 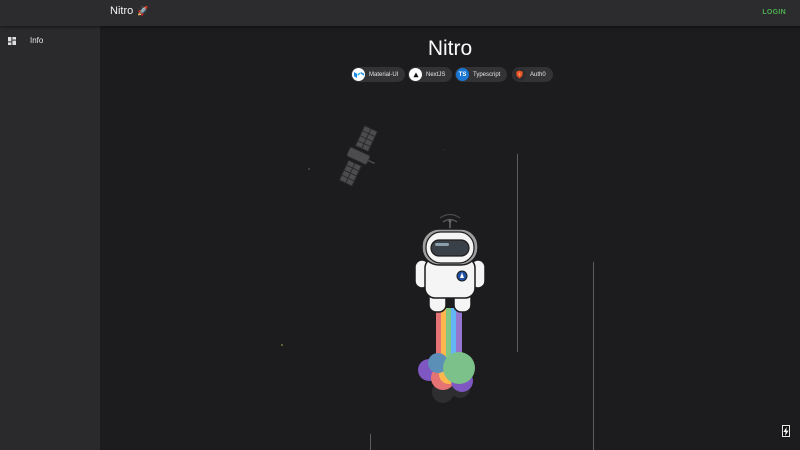 I want to click on lightning-button, so click(x=786, y=431).